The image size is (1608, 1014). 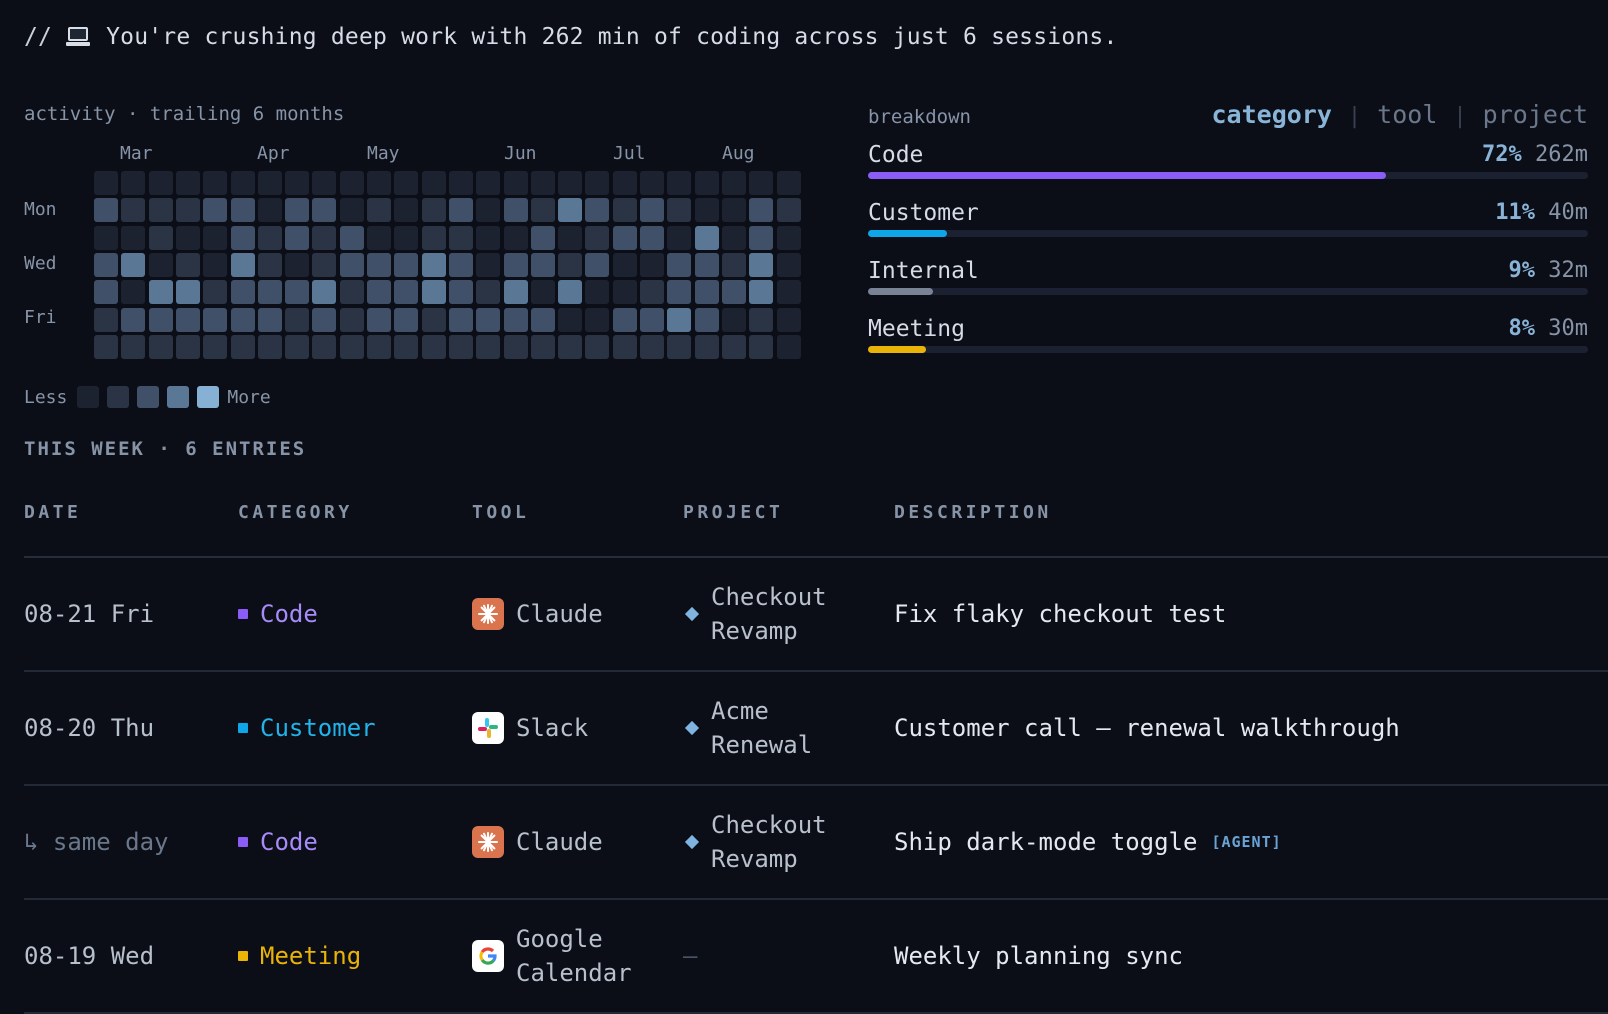 What do you see at coordinates (1535, 114) in the screenshot?
I see `tab-project: project` at bounding box center [1535, 114].